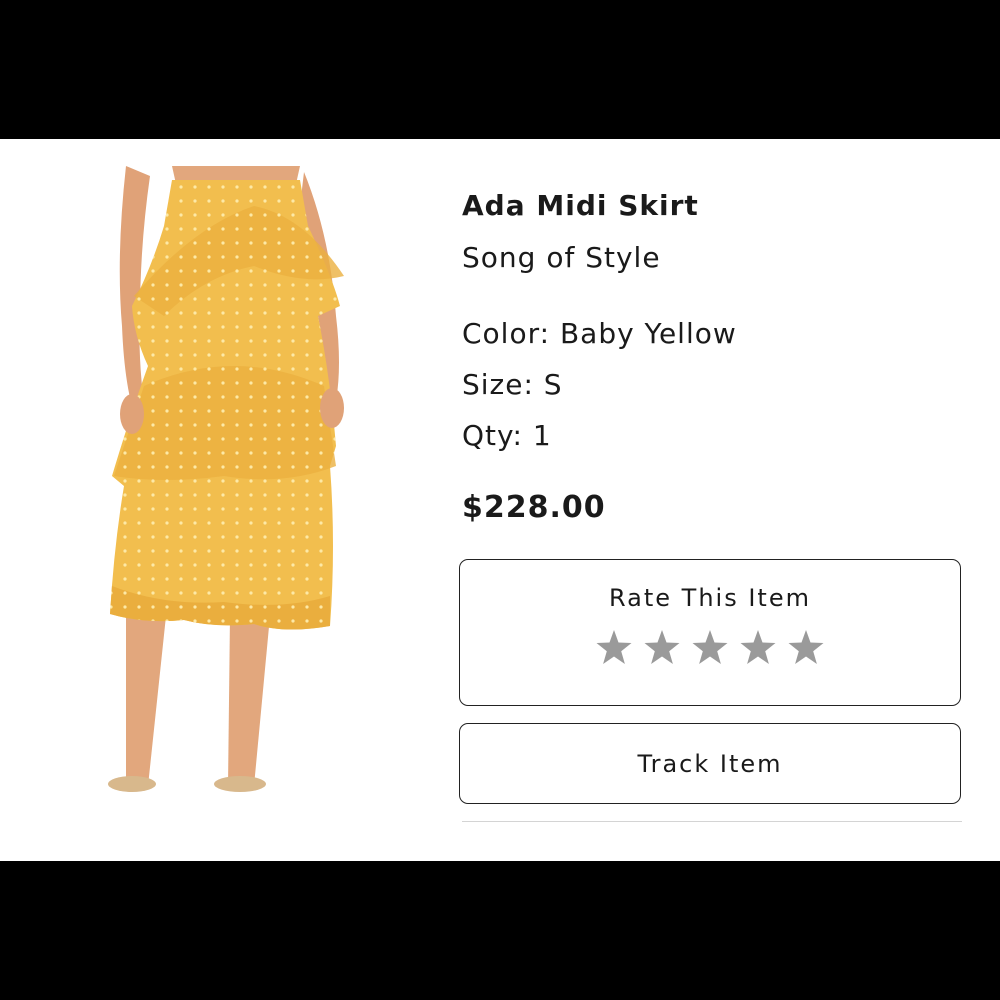  What do you see at coordinates (614, 648) in the screenshot?
I see `star-1-icon` at bounding box center [614, 648].